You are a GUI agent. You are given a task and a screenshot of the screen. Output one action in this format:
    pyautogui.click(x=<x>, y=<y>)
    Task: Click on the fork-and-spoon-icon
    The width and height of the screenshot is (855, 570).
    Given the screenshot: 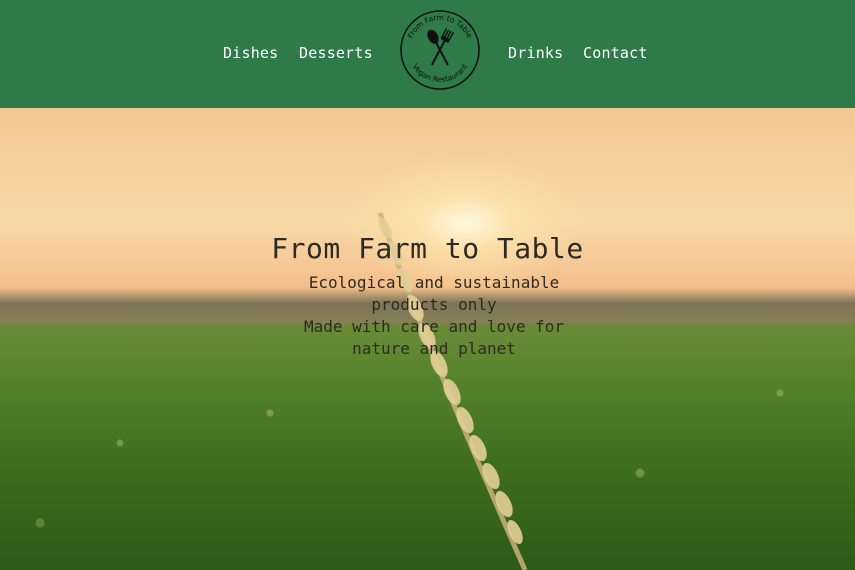 What is the action you would take?
    pyautogui.click(x=441, y=47)
    